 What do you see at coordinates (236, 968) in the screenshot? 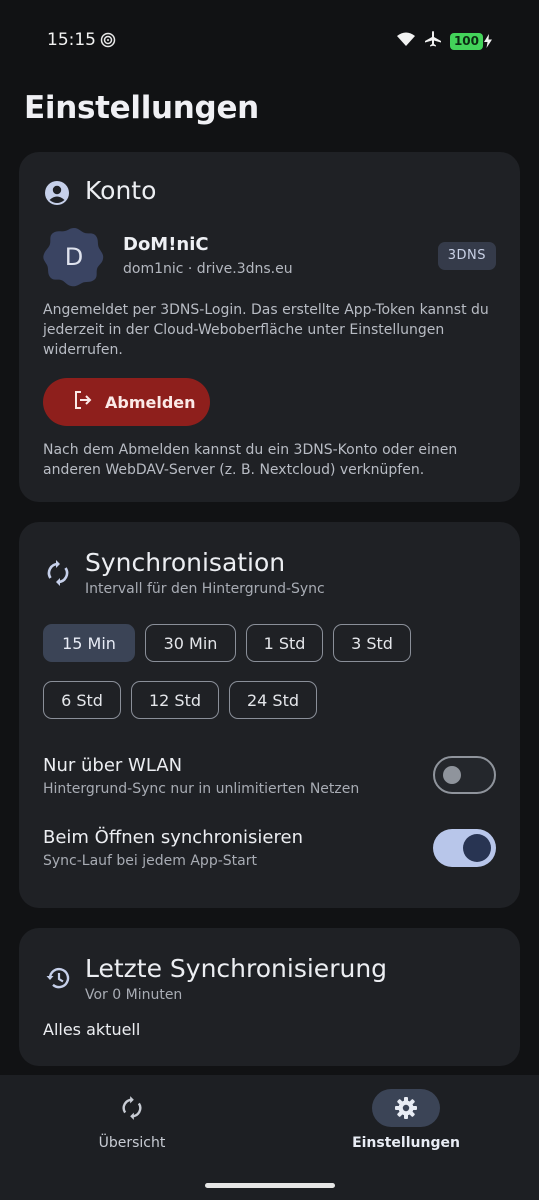
I see `last-sync-title: Letzte Synchronisierung` at bounding box center [236, 968].